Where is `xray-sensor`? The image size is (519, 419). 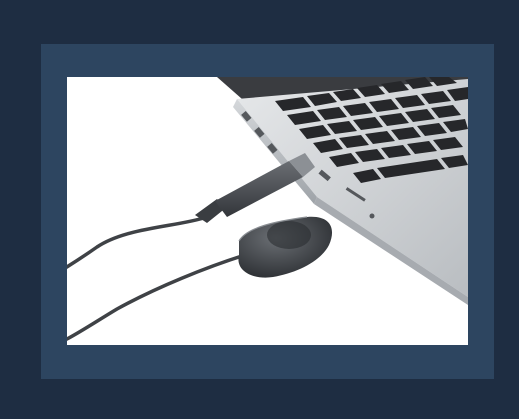 xray-sensor is located at coordinates (285, 247).